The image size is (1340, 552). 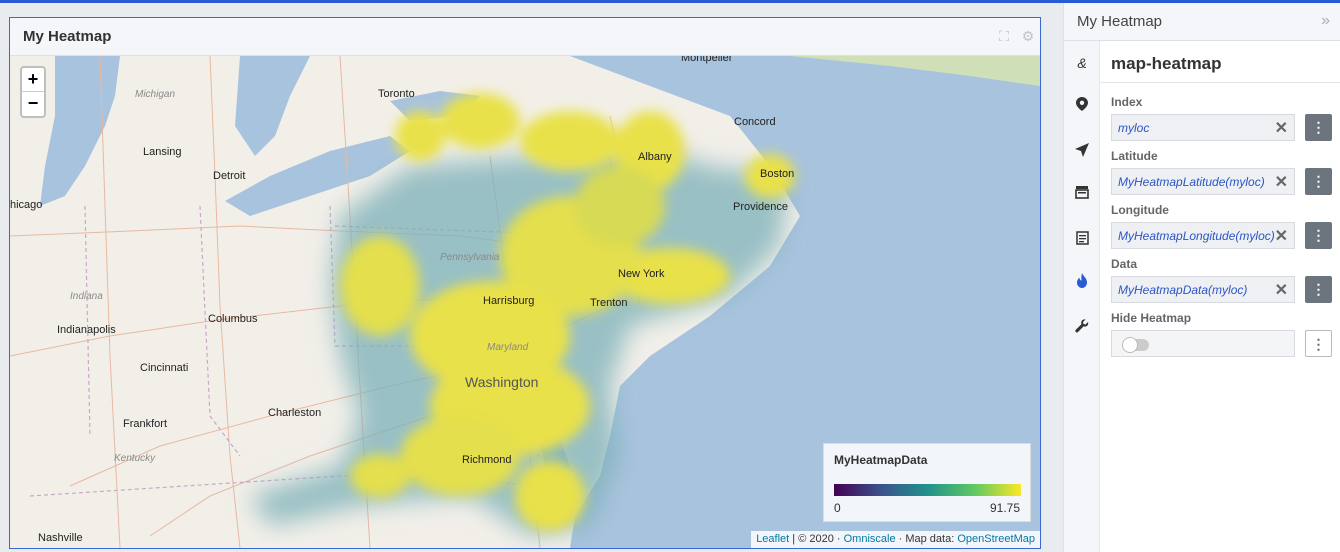 What do you see at coordinates (761, 207) in the screenshot?
I see `label-providence: Providence` at bounding box center [761, 207].